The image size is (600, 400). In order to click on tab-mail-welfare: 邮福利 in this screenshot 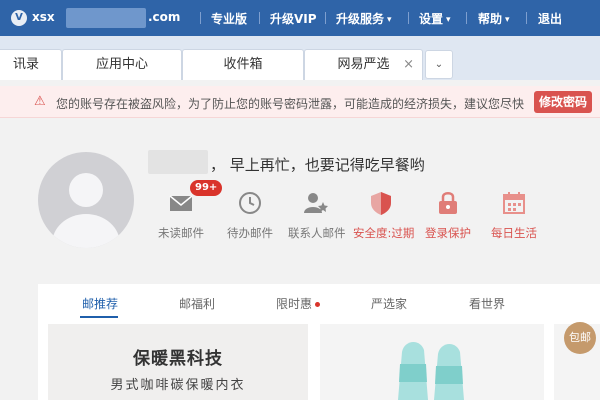, I will do `click(197, 303)`.